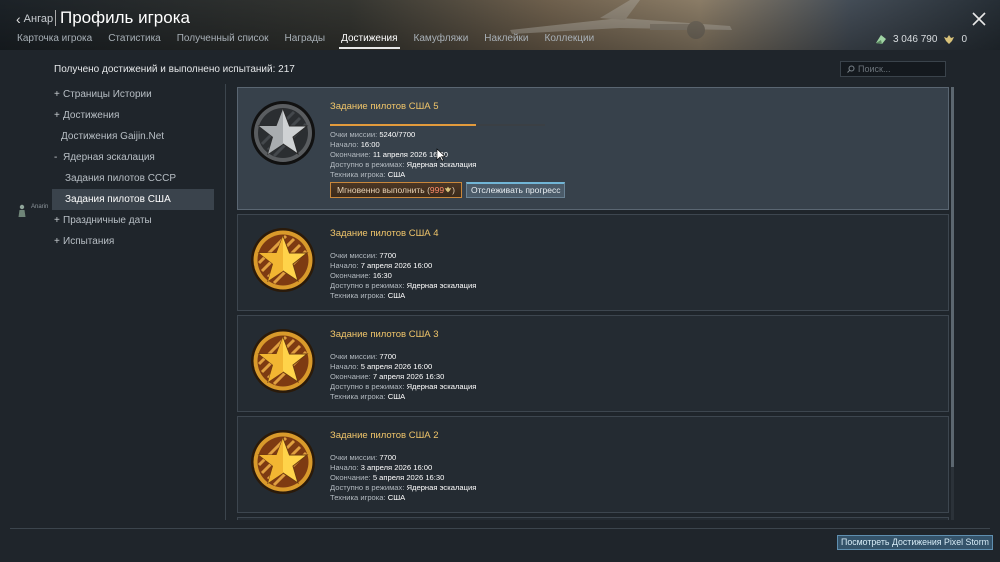 Image resolution: width=1000 pixels, height=562 pixels. What do you see at coordinates (396, 366) in the screenshot?
I see `detail-value: 5 апреля 2026 16:00` at bounding box center [396, 366].